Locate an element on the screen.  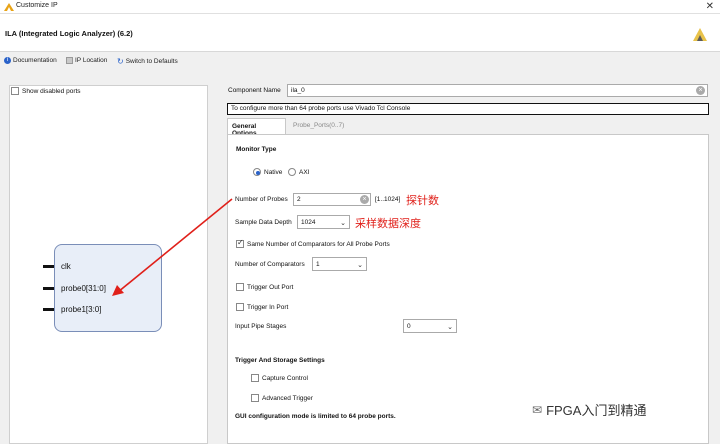
wechat-icon: ✉ is located at coordinates (537, 409).